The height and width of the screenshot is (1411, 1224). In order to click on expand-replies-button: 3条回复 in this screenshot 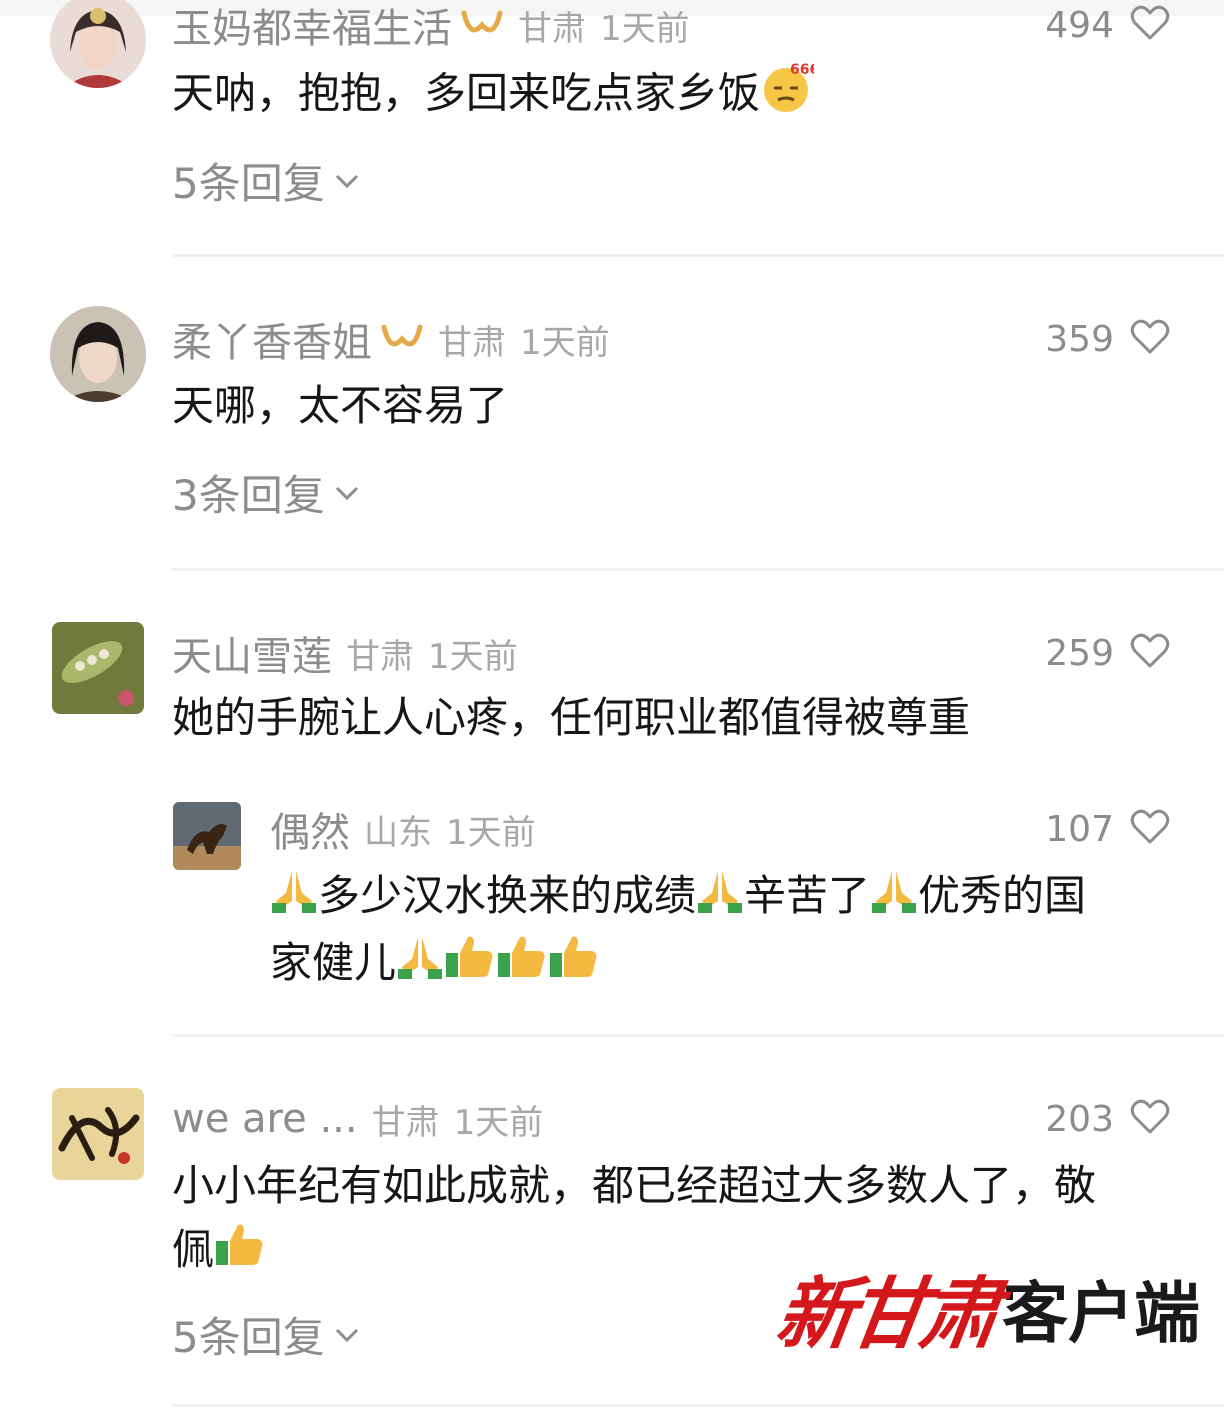, I will do `click(266, 492)`.